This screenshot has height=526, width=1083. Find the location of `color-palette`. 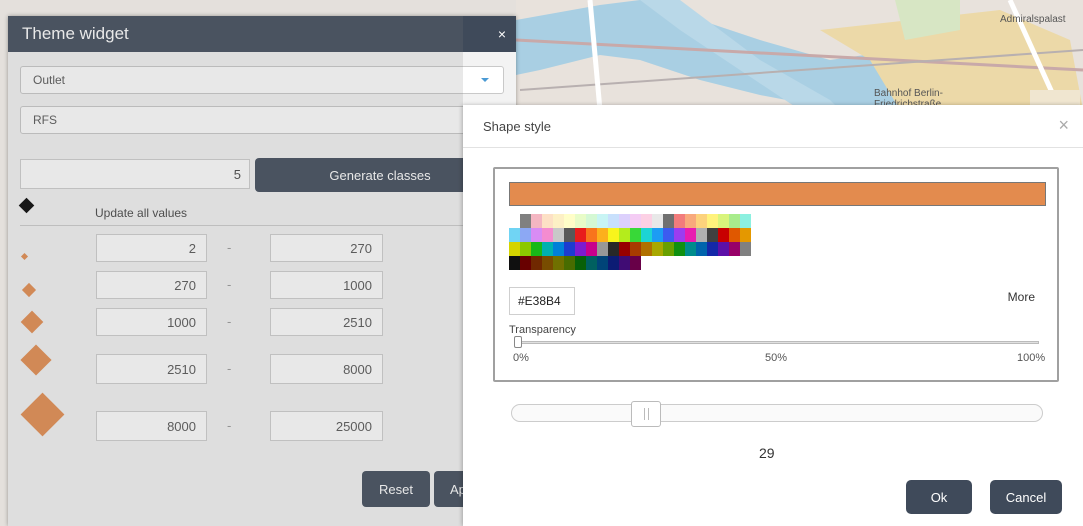

color-palette is located at coordinates (630, 242).